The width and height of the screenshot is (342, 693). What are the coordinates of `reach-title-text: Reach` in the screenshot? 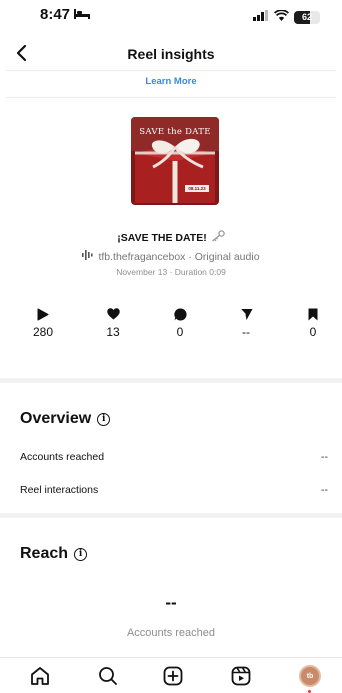 It's located at (44, 553).